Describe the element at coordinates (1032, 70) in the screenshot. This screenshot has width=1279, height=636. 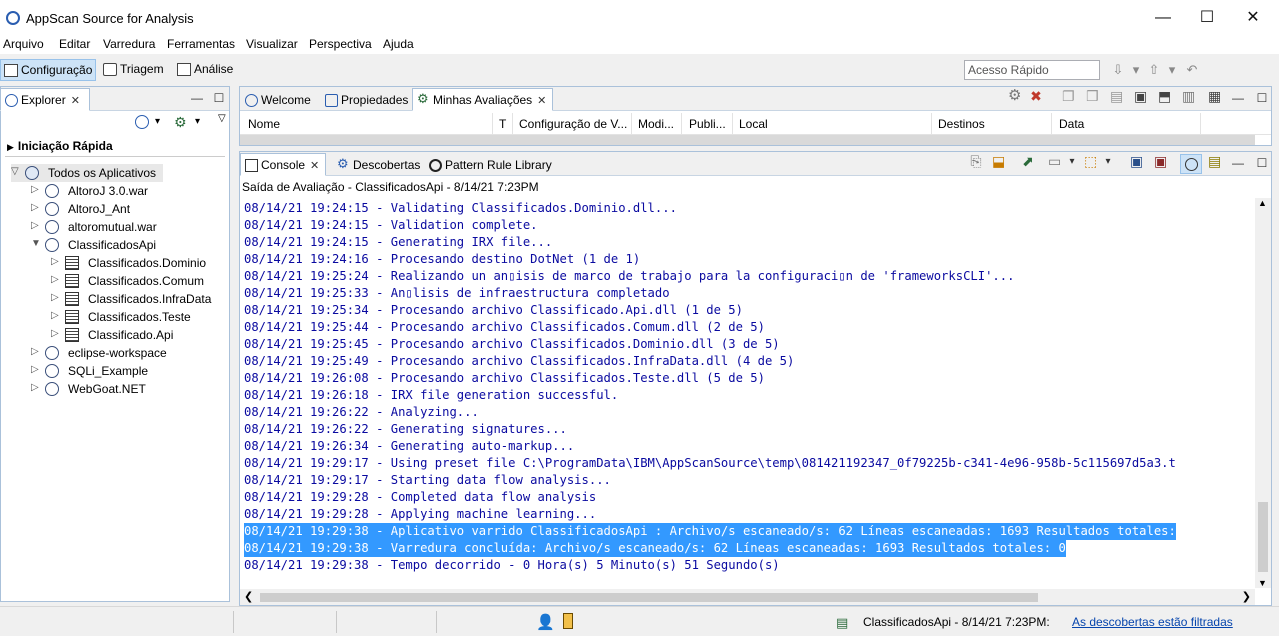
I see `quick-access-input: Acesso Rápido` at that location.